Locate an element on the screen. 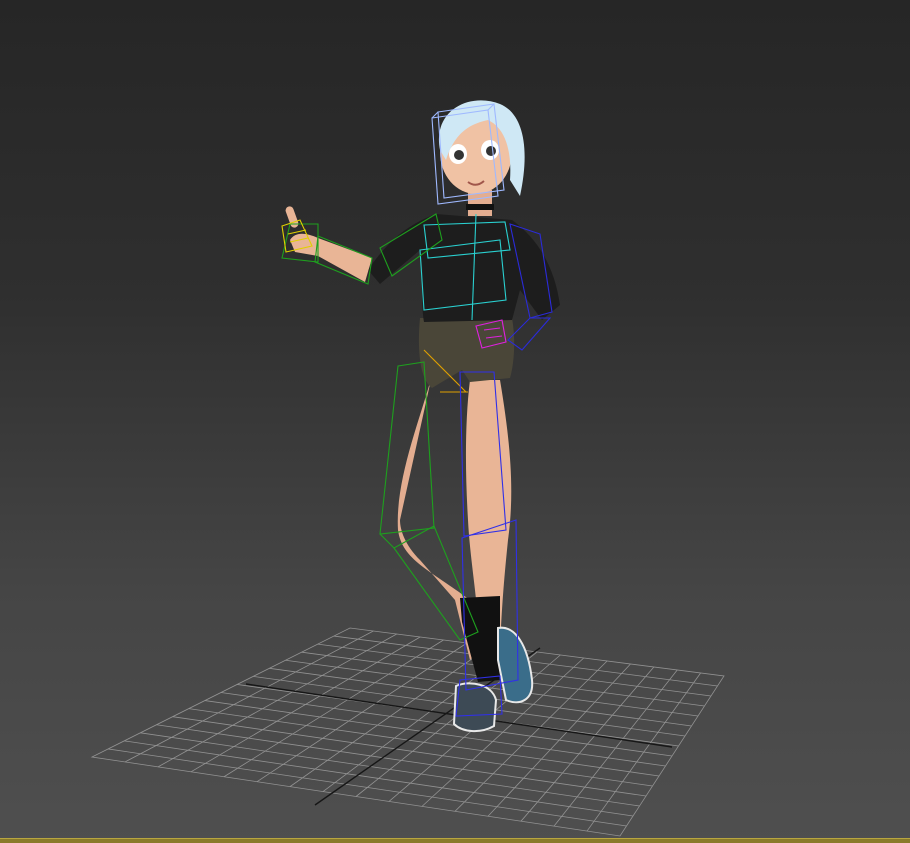  left-shoe is located at coordinates (475, 707).